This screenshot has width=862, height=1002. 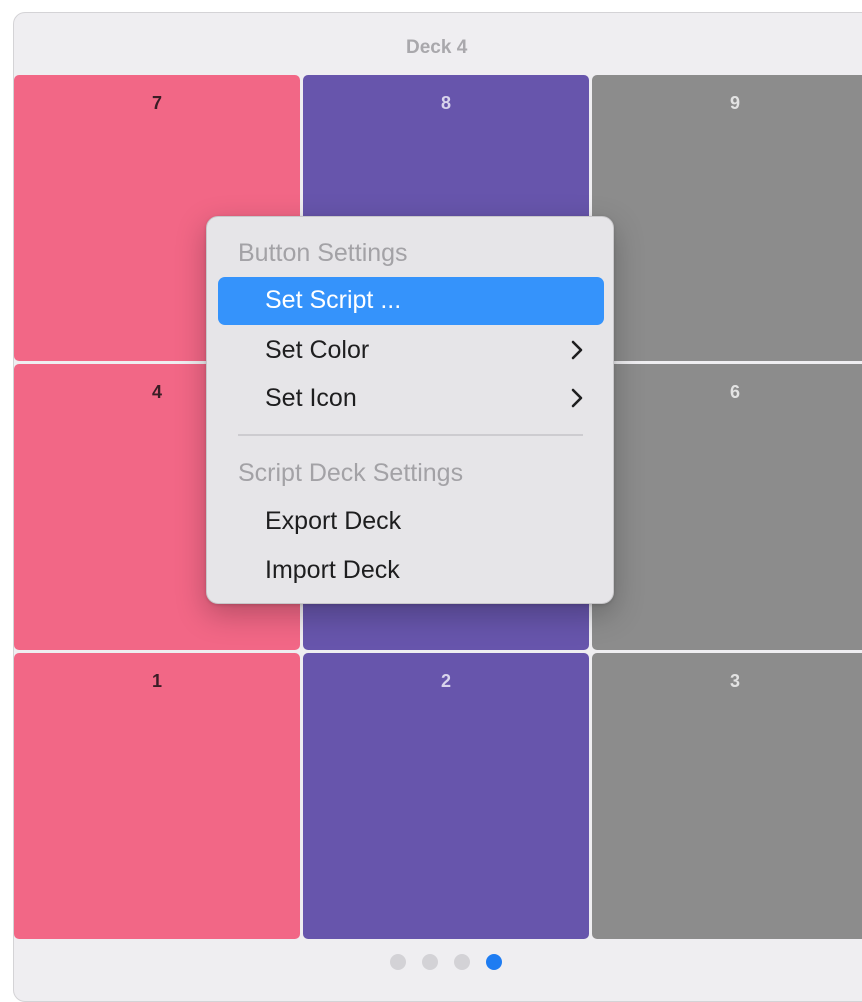 I want to click on export-deck-label: Export Deck, so click(x=333, y=521).